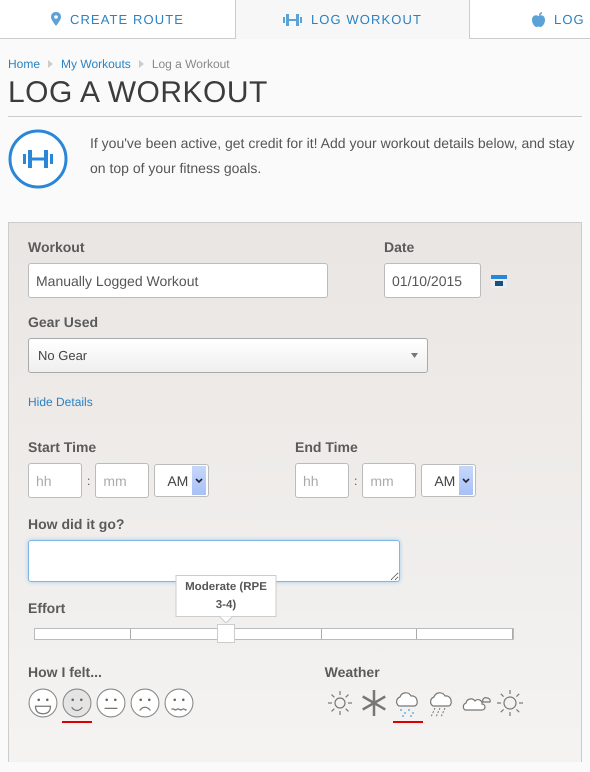  What do you see at coordinates (191, 64) in the screenshot?
I see `breadcrumb-current: Log a Workout` at bounding box center [191, 64].